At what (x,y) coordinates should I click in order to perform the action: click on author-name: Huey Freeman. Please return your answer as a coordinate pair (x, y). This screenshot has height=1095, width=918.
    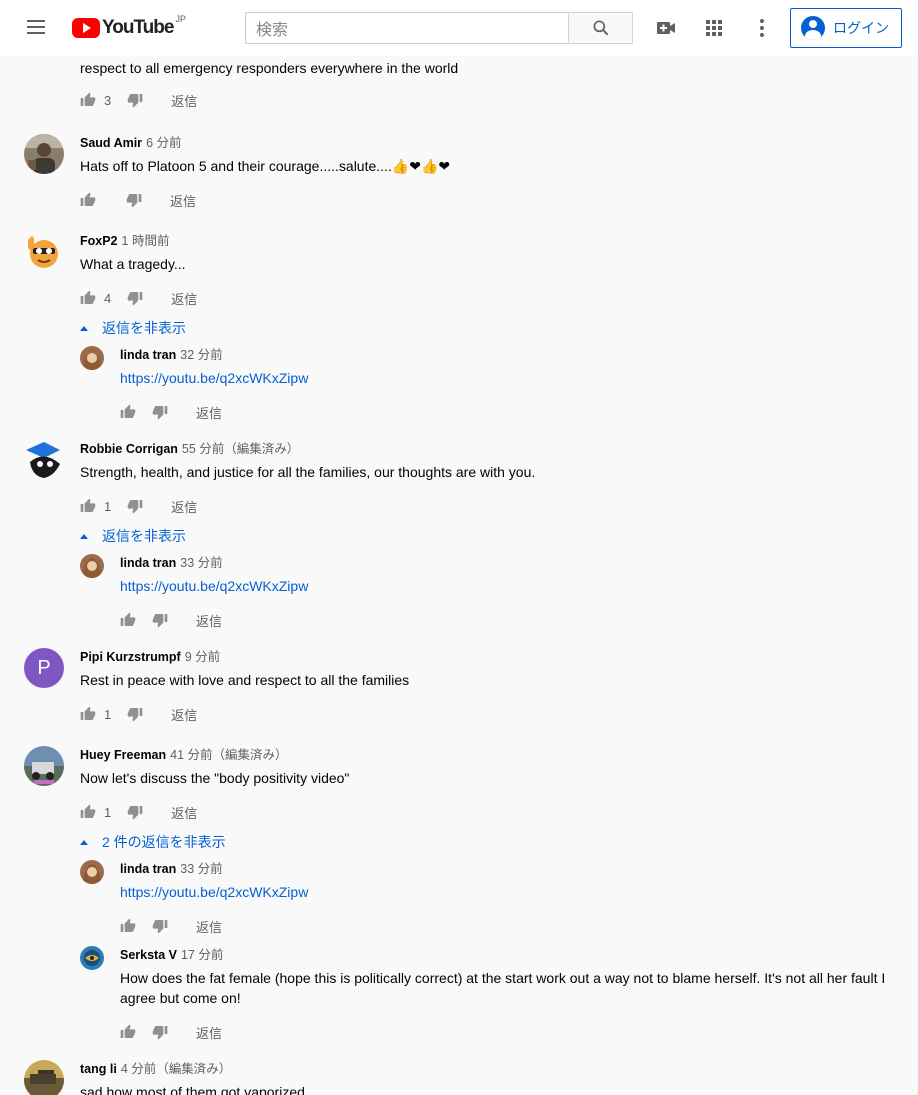
    Looking at the image, I should click on (123, 755).